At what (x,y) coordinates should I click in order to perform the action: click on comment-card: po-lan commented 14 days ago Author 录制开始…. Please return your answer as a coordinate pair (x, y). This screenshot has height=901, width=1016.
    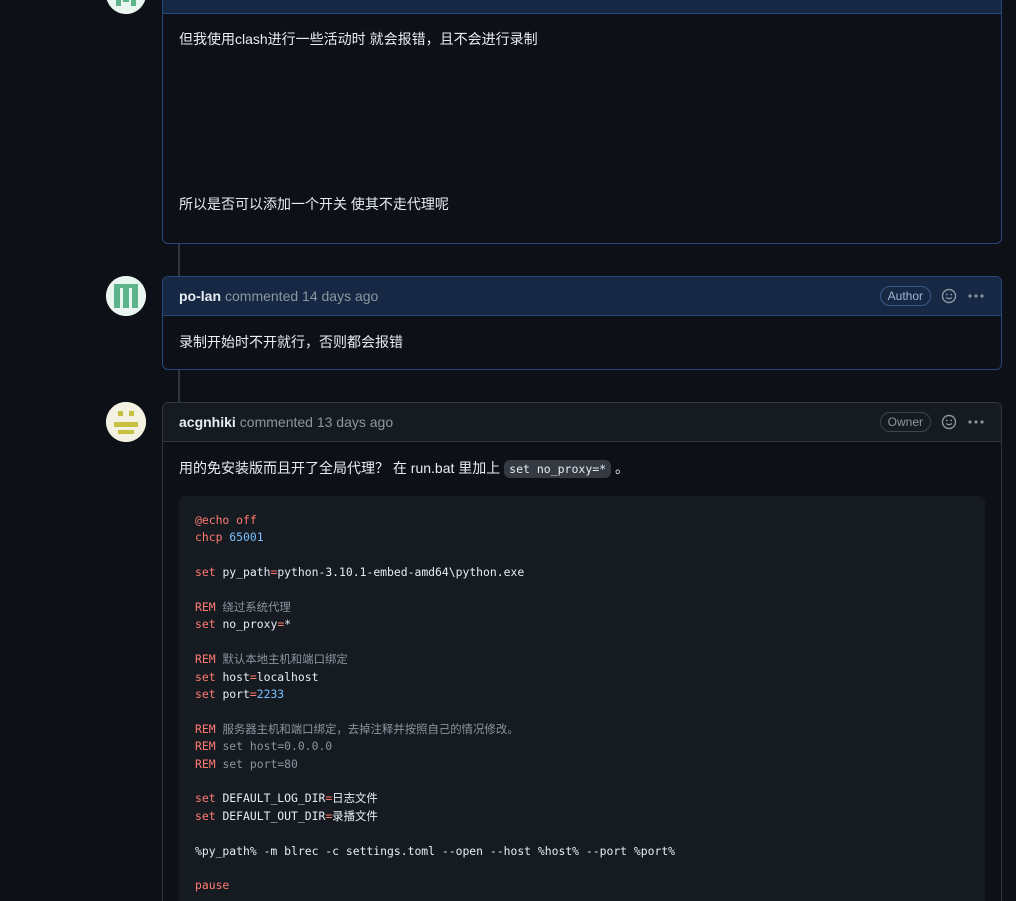
    Looking at the image, I should click on (582, 323).